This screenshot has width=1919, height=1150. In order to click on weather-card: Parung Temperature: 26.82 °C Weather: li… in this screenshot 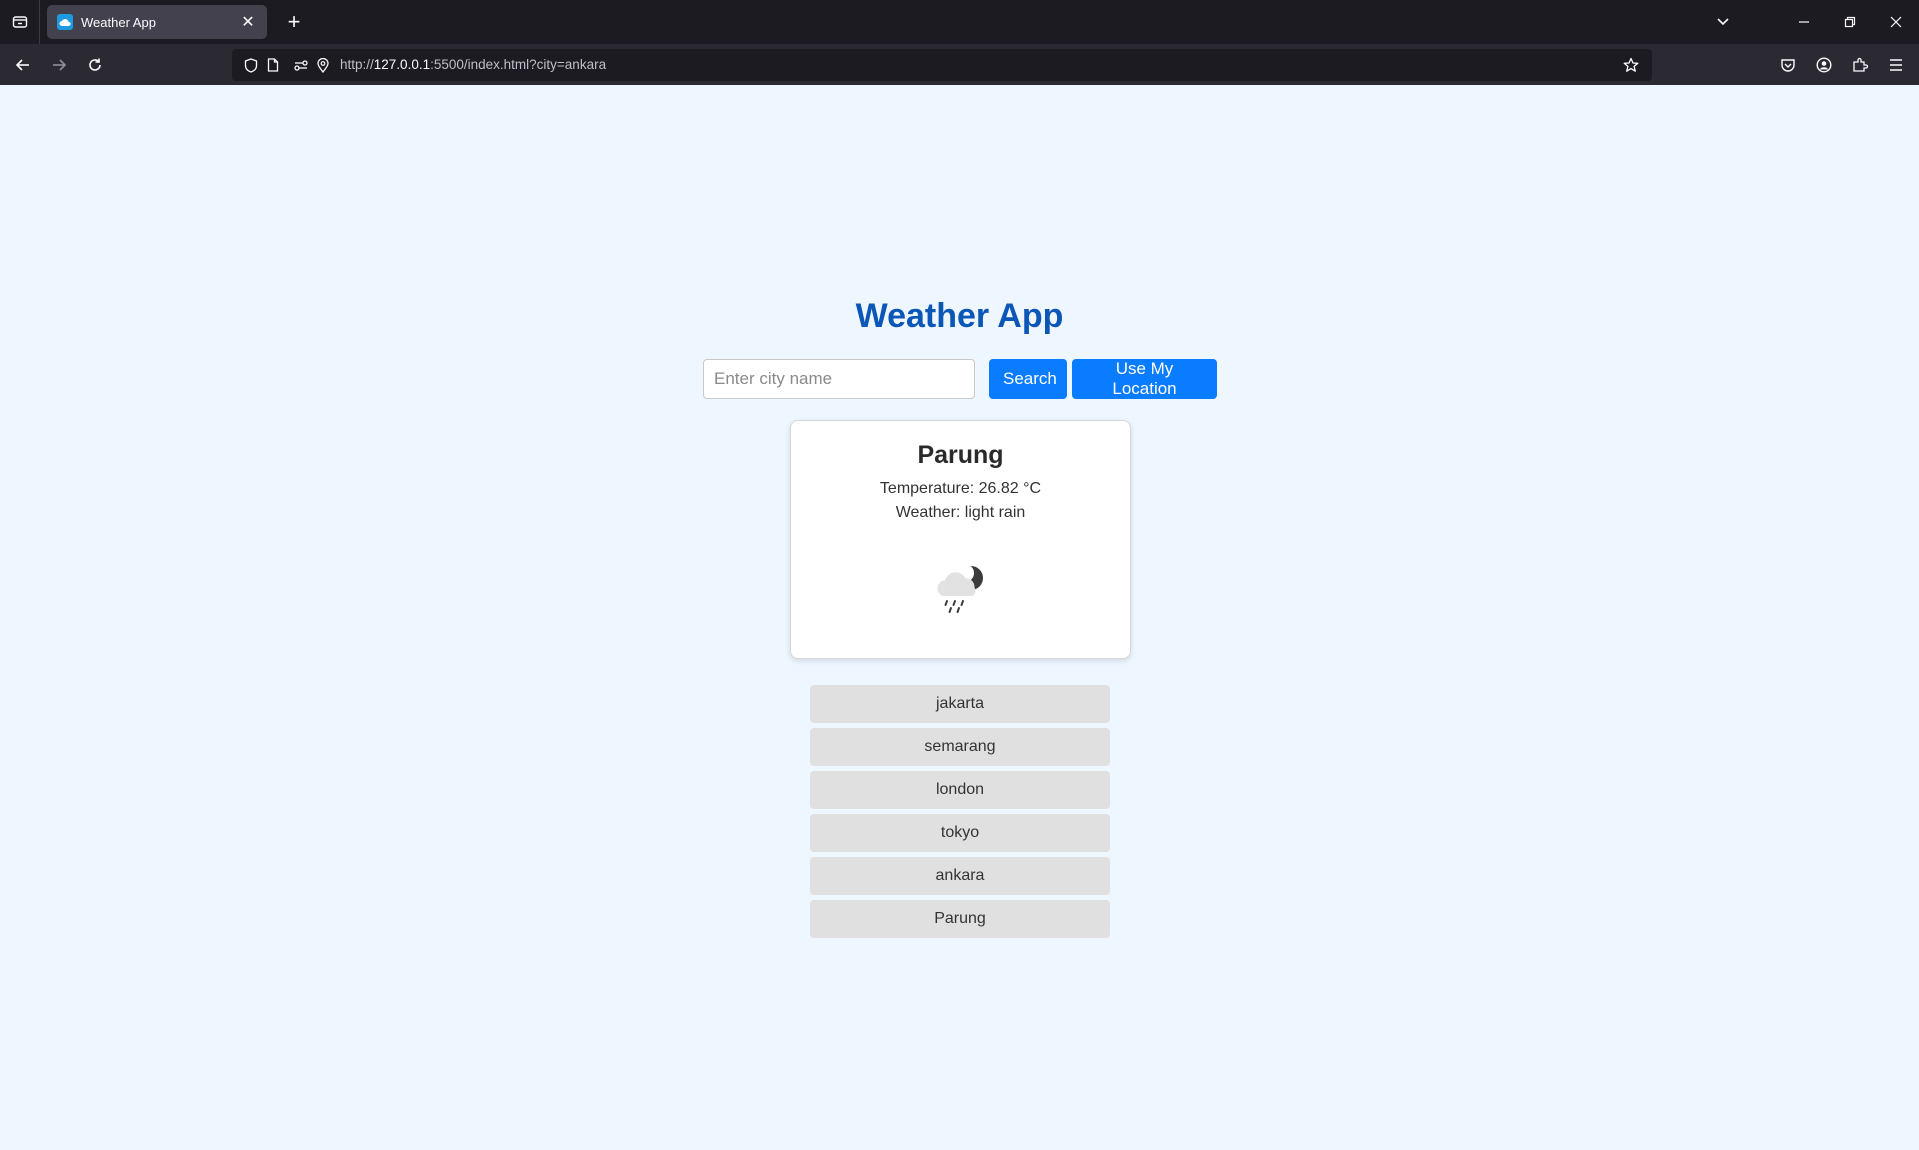, I will do `click(960, 539)`.